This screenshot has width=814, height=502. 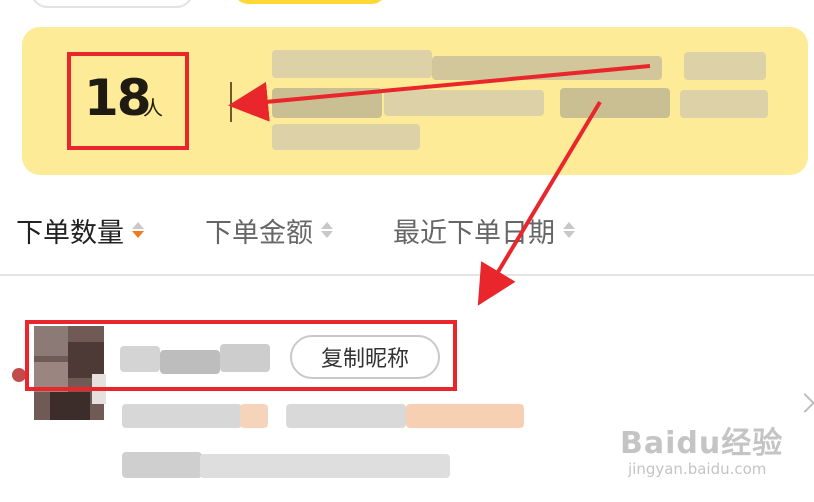 What do you see at coordinates (439, 93) in the screenshot?
I see `arrow-to-count` at bounding box center [439, 93].